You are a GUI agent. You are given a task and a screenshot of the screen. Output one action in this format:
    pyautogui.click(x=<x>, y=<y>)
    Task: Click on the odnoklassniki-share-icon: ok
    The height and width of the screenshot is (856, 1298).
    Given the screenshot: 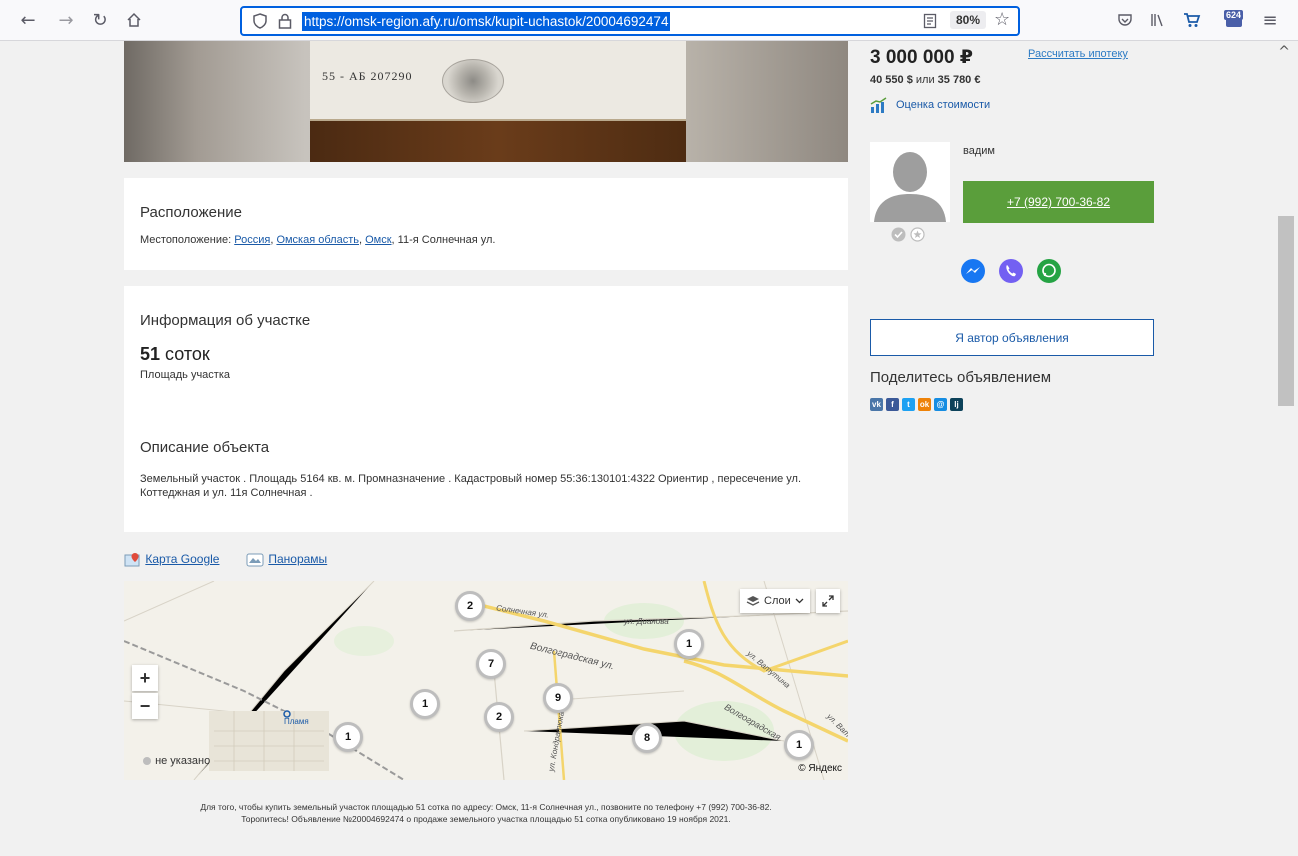 What is the action you would take?
    pyautogui.click(x=924, y=404)
    